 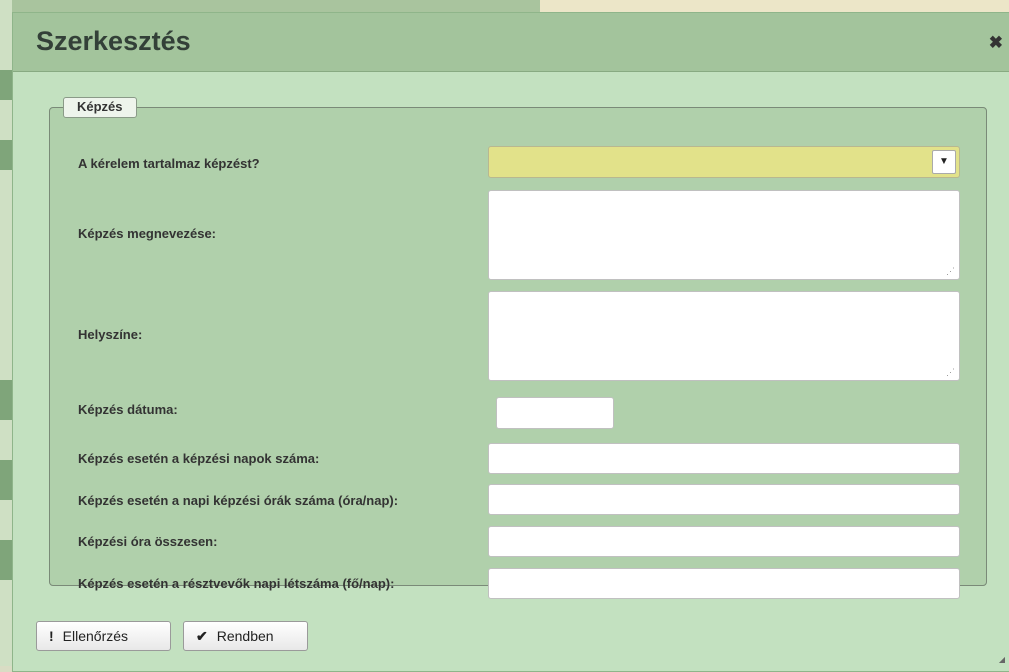 I want to click on background-app-panel, so click(x=774, y=6).